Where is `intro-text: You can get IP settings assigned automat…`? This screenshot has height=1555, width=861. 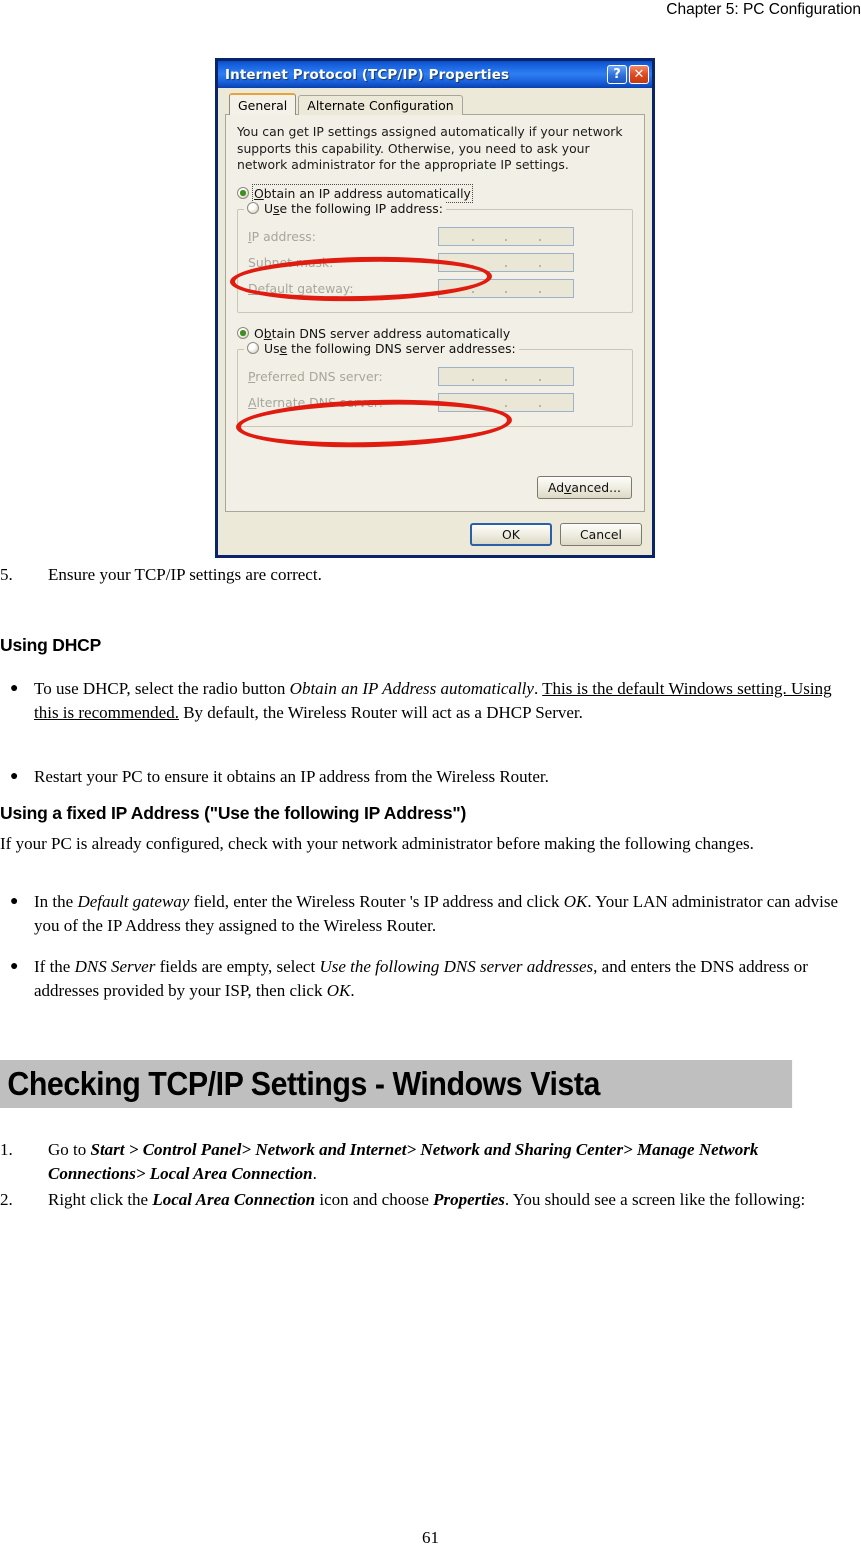
intro-text: You can get IP settings assigned automat… is located at coordinates (430, 148).